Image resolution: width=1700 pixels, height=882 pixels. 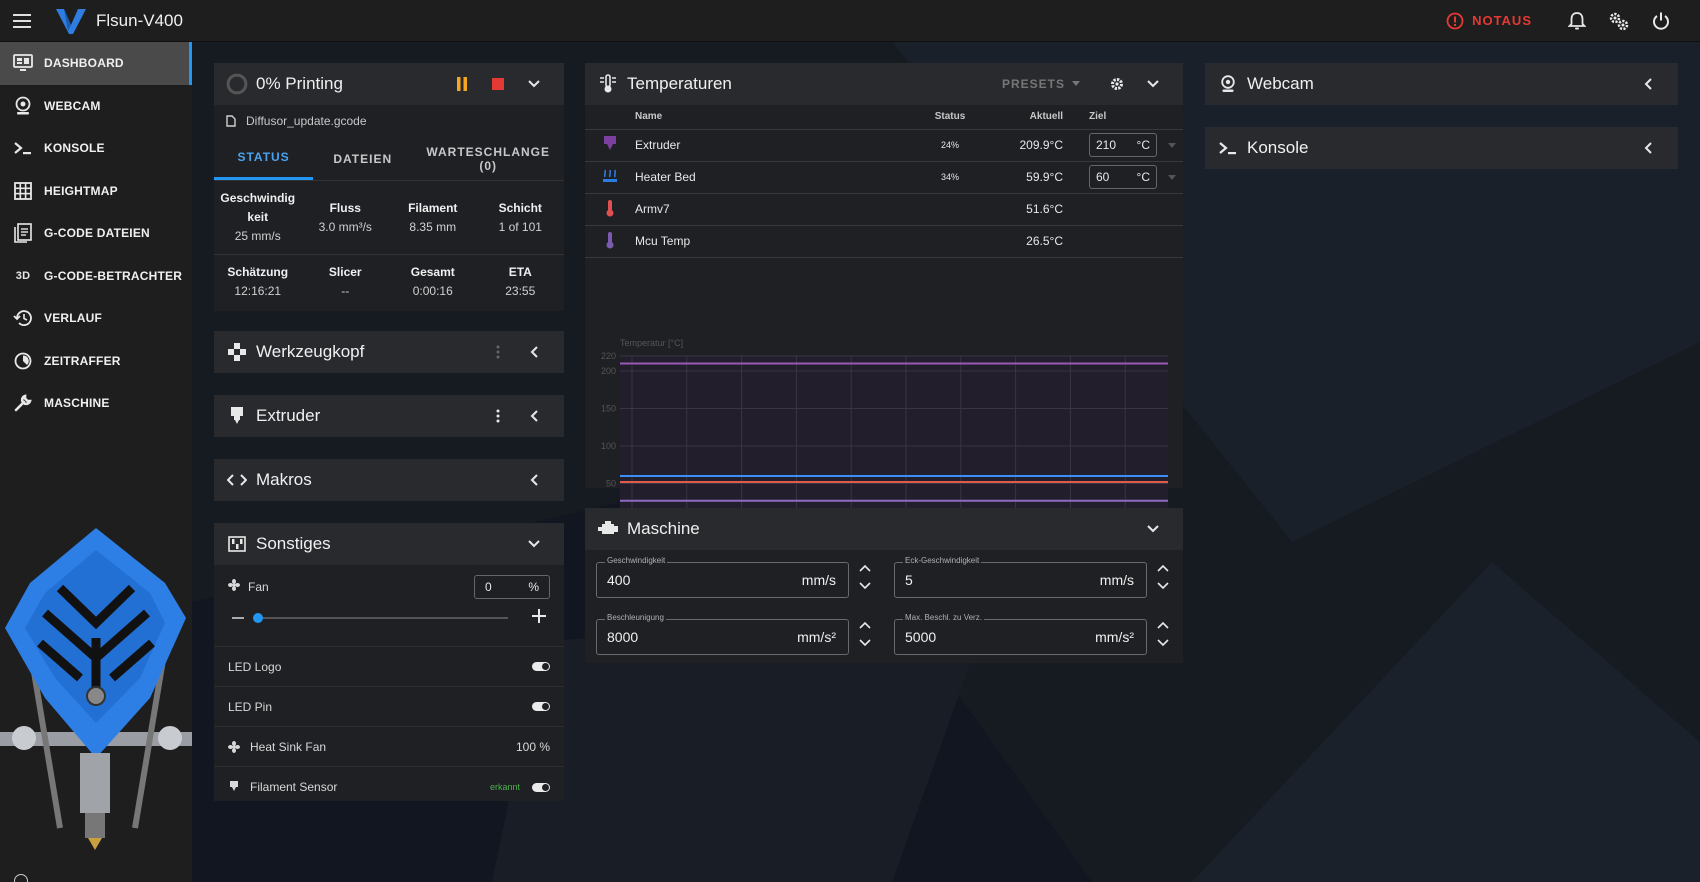 I want to click on sidebar-item-machine: MASCHINE, so click(x=96, y=403).